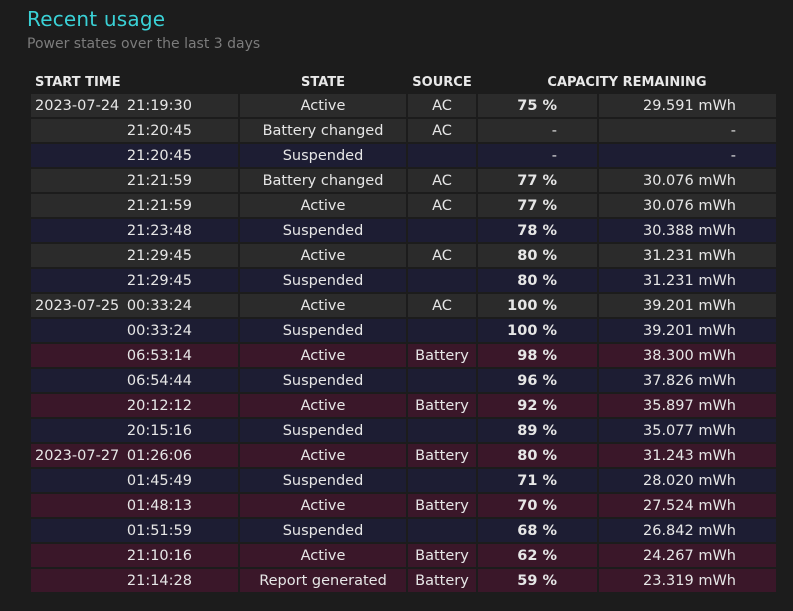  I want to click on start-time-cell: 2023-07-27 01:26:06, so click(134, 456).